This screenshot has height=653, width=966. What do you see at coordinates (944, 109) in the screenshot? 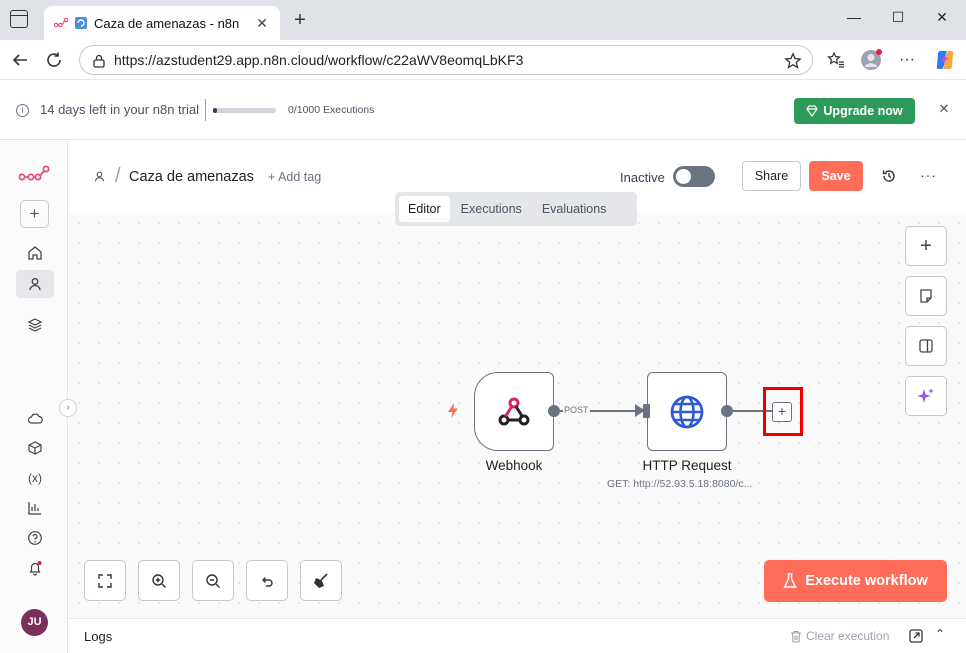
I see `close-banner-icon: ✕` at bounding box center [944, 109].